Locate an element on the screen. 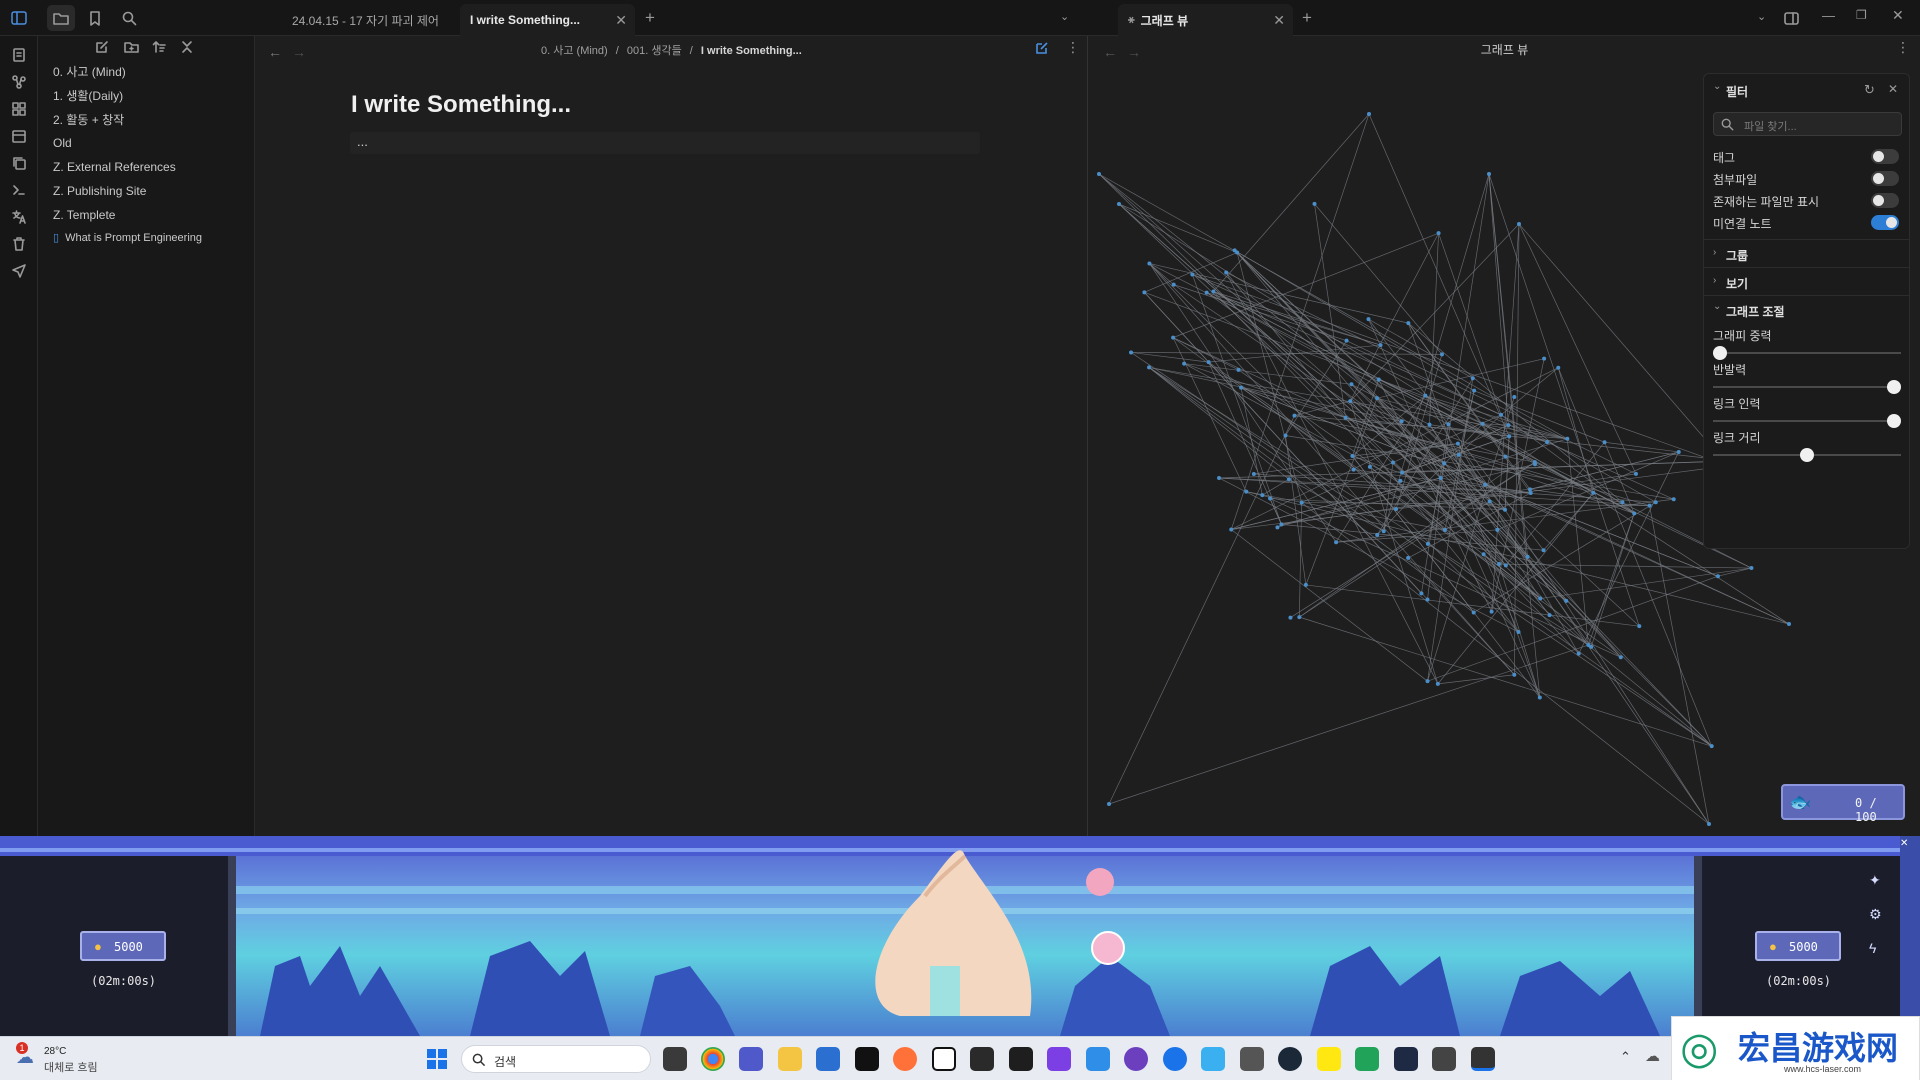 Image resolution: width=1920 pixels, height=1080 pixels. unity-editor-icon is located at coordinates (1483, 1059).